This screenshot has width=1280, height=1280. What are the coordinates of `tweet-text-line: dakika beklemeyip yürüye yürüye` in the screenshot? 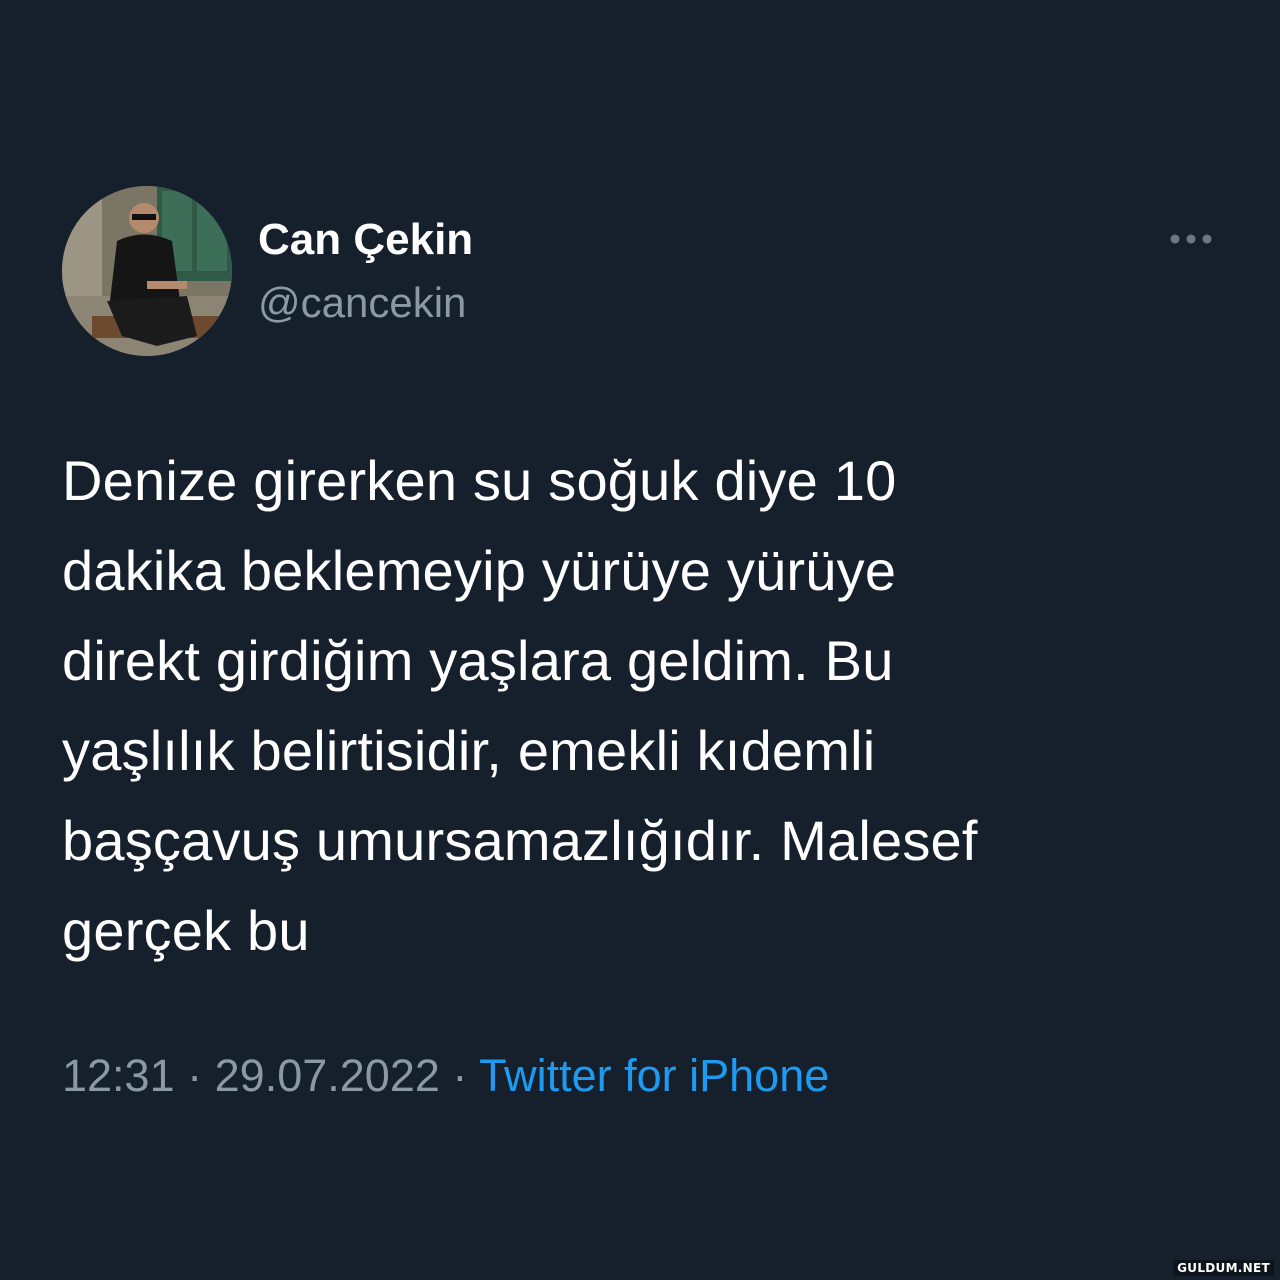 It's located at (479, 570).